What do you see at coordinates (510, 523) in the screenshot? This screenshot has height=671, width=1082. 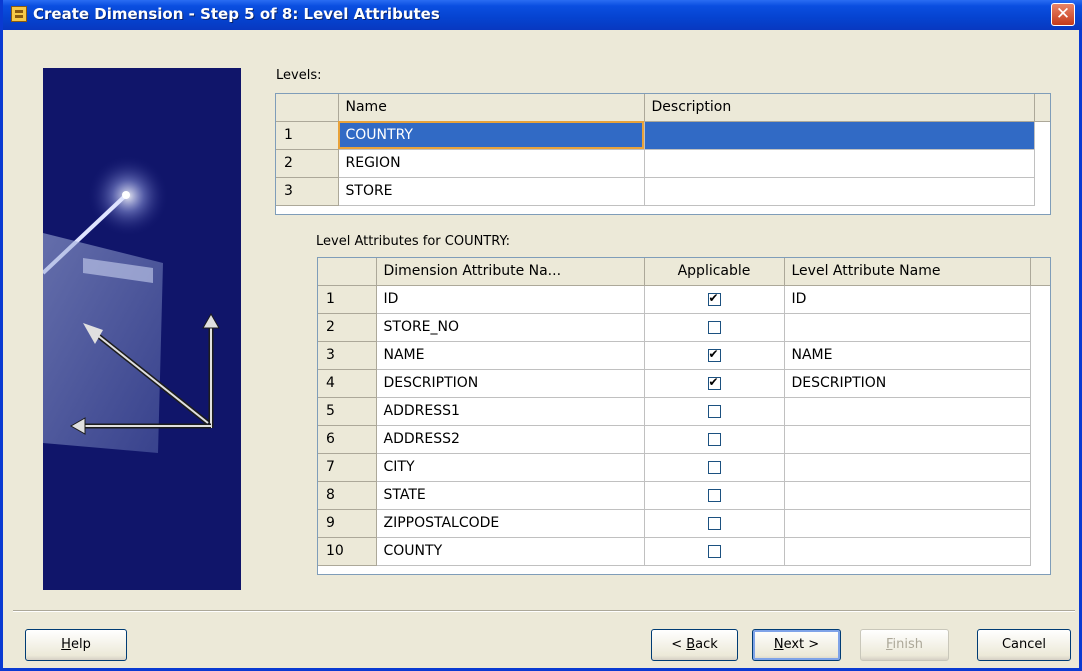 I see `dimension-attribute-cell: ZIPPOSTALCODE` at bounding box center [510, 523].